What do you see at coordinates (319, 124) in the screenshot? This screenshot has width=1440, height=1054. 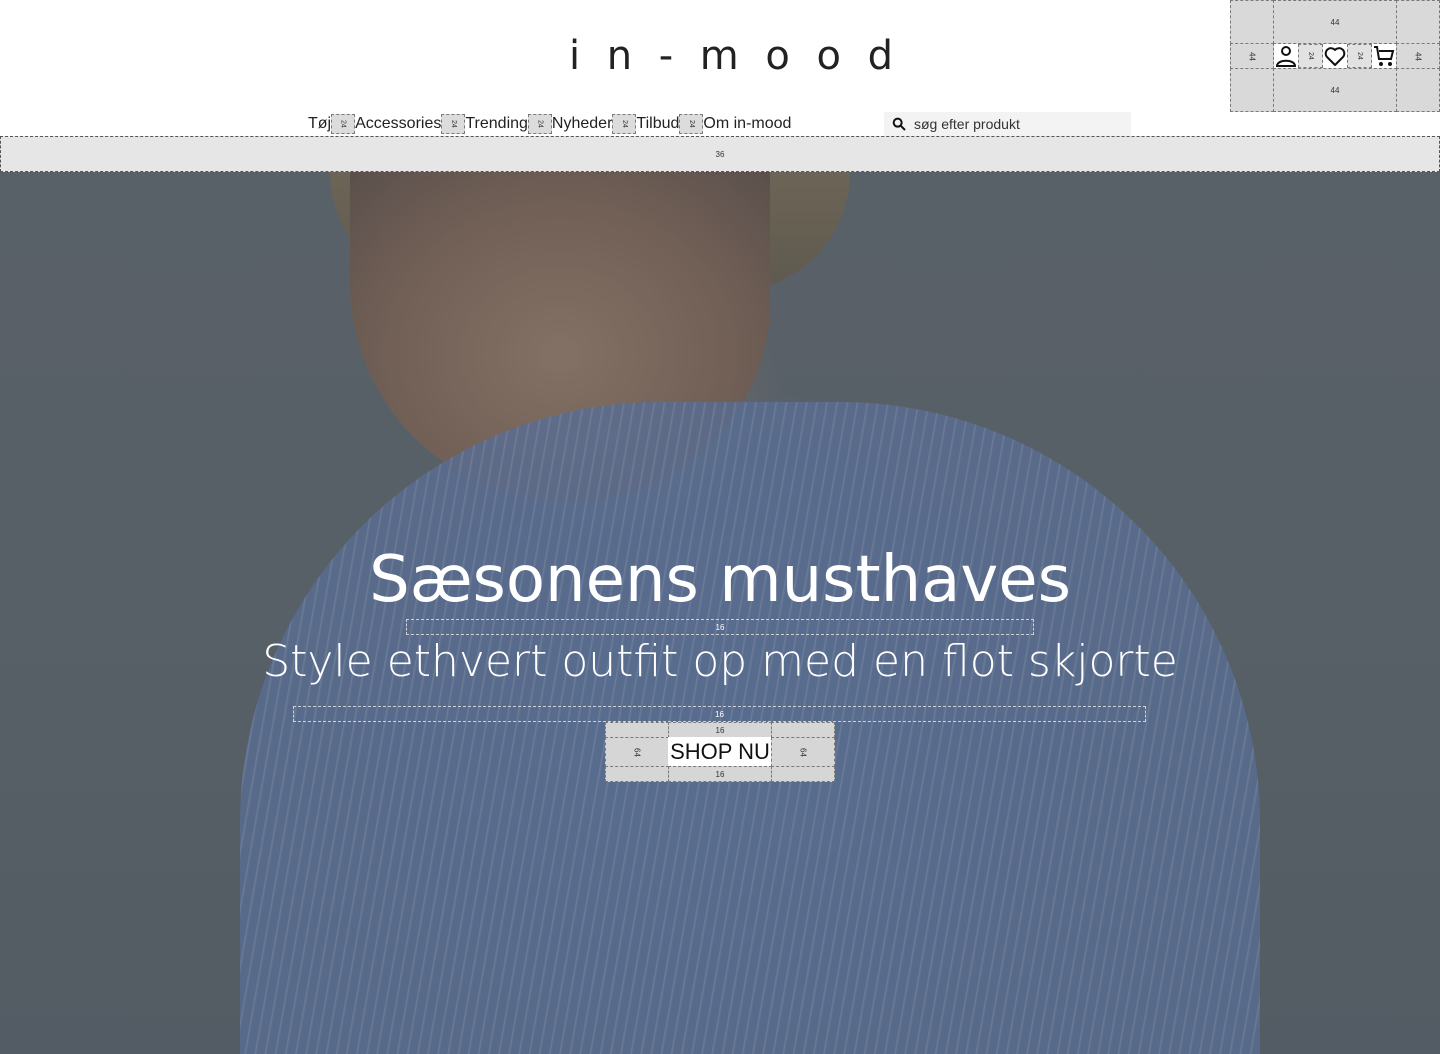 I see `nav-item-toj: Tøj` at bounding box center [319, 124].